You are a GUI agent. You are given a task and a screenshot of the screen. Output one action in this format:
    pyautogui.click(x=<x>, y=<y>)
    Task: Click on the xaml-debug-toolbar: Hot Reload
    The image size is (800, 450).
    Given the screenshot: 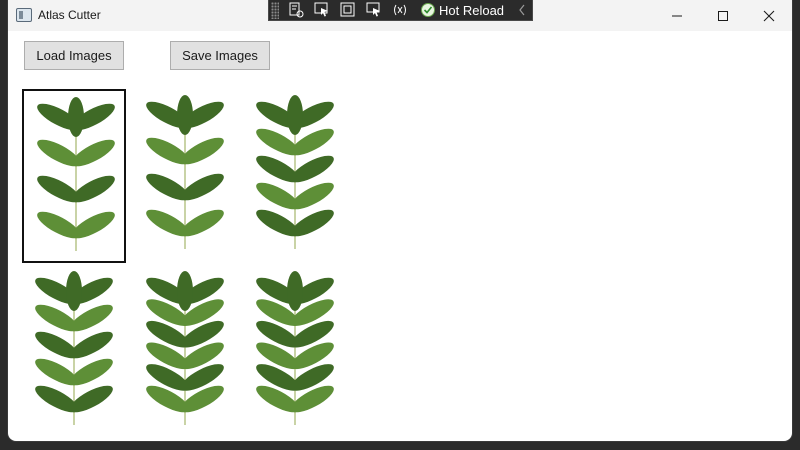 What is the action you would take?
    pyautogui.click(x=400, y=10)
    